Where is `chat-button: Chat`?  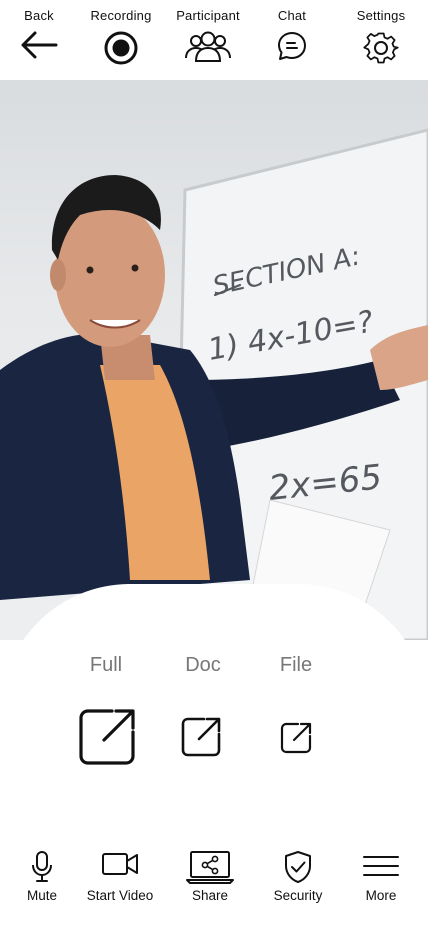 chat-button: Chat is located at coordinates (292, 40).